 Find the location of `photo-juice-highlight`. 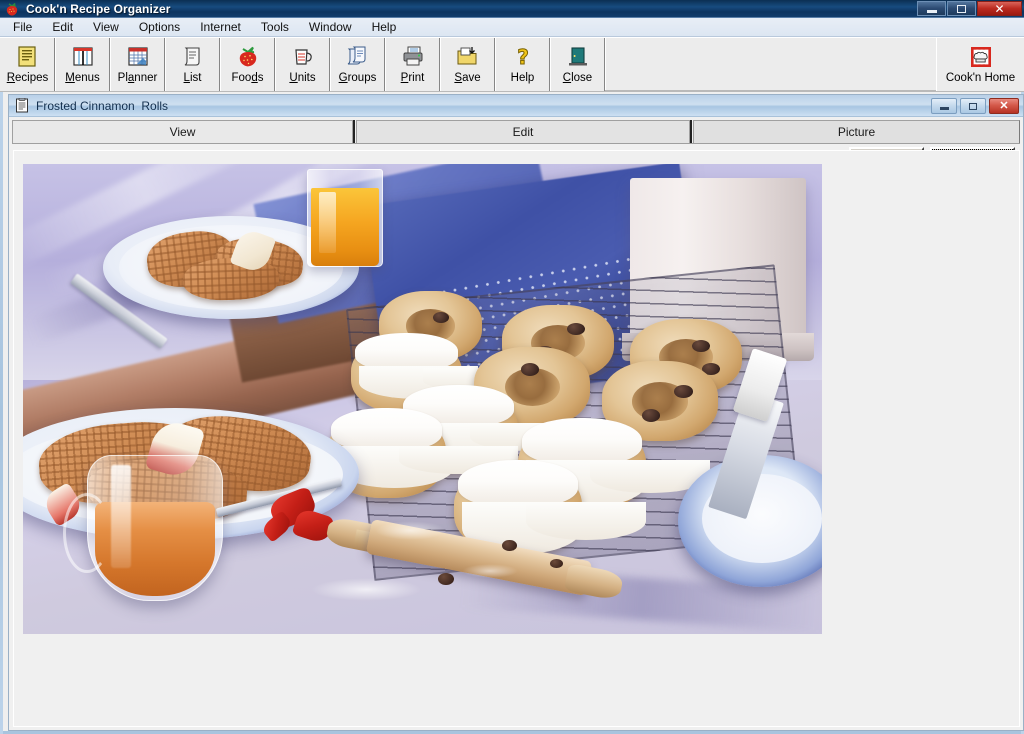

photo-juice-highlight is located at coordinates (327, 223).